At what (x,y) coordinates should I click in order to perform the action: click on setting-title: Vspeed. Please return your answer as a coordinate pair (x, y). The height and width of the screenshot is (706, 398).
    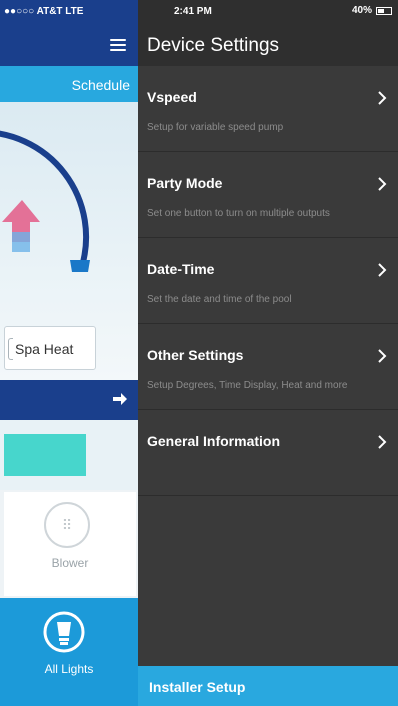
    Looking at the image, I should click on (172, 97).